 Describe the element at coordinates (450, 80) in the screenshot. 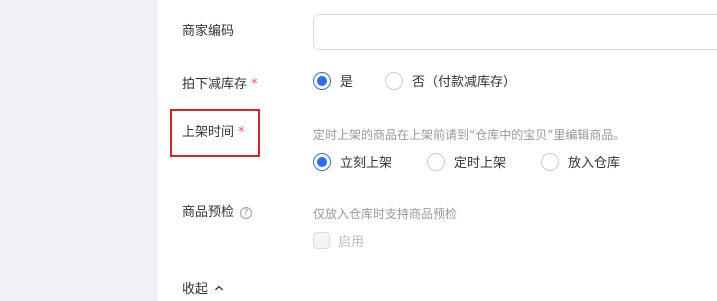

I see `stock-deduct-no-radio: 否（付款减库存）` at that location.